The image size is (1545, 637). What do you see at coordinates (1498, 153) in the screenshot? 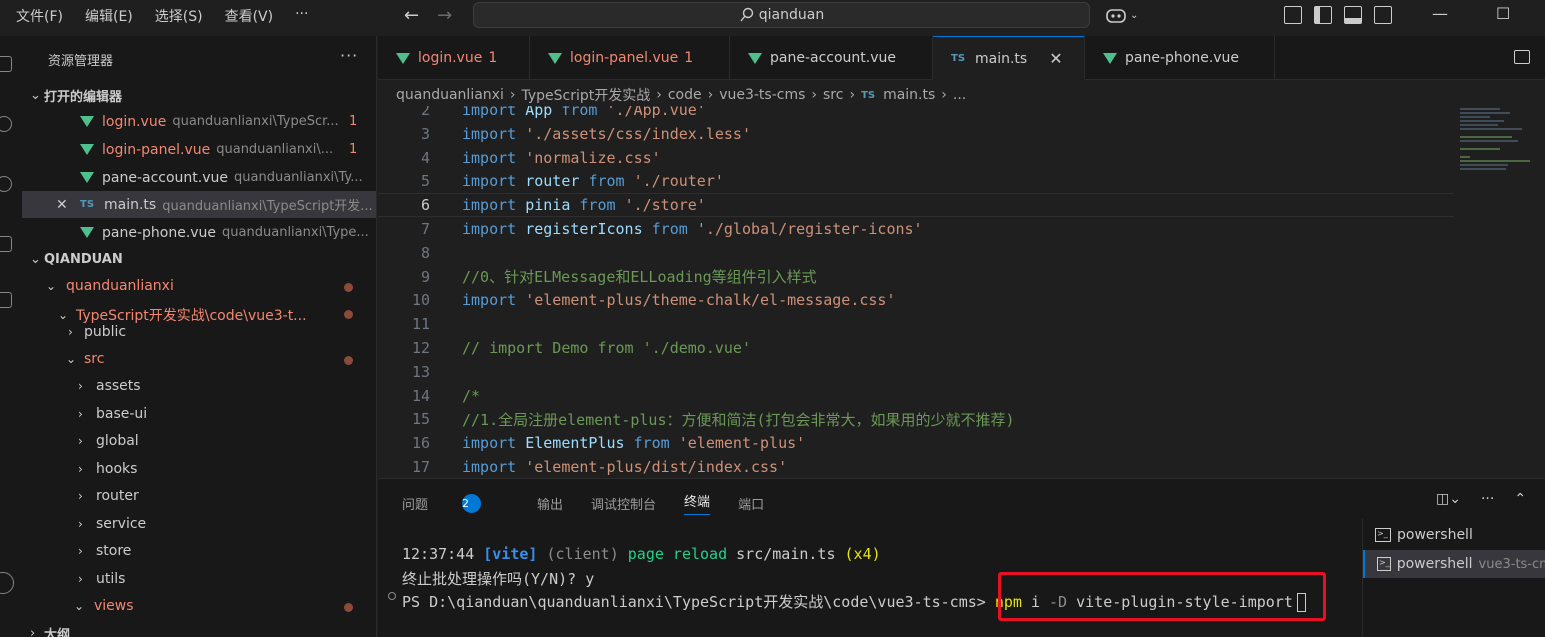
I see `minimap` at bounding box center [1498, 153].